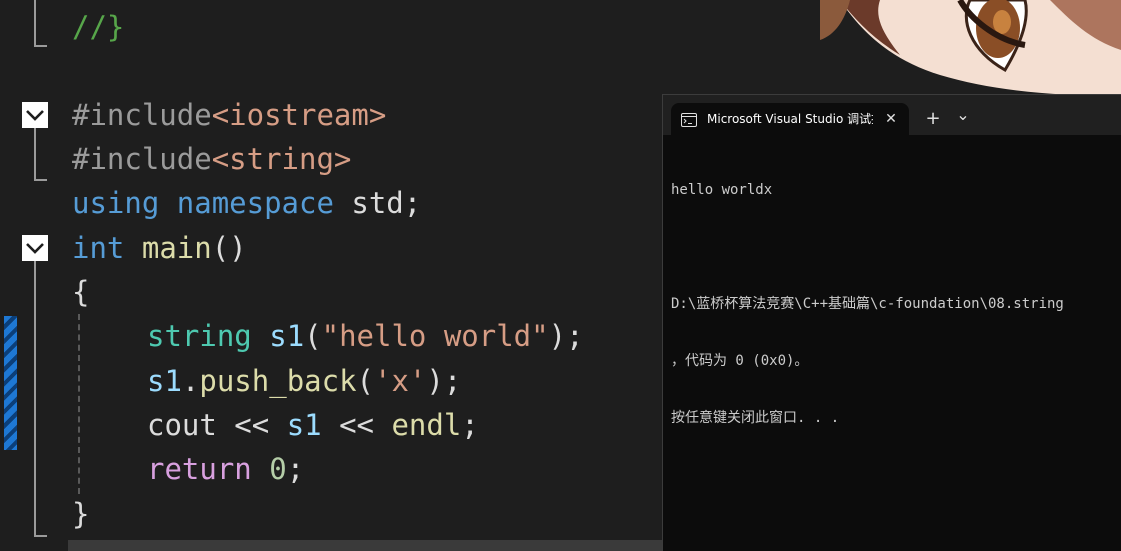 The height and width of the screenshot is (551, 1121). What do you see at coordinates (722, 190) in the screenshot?
I see `output-line-1: hello worldx` at bounding box center [722, 190].